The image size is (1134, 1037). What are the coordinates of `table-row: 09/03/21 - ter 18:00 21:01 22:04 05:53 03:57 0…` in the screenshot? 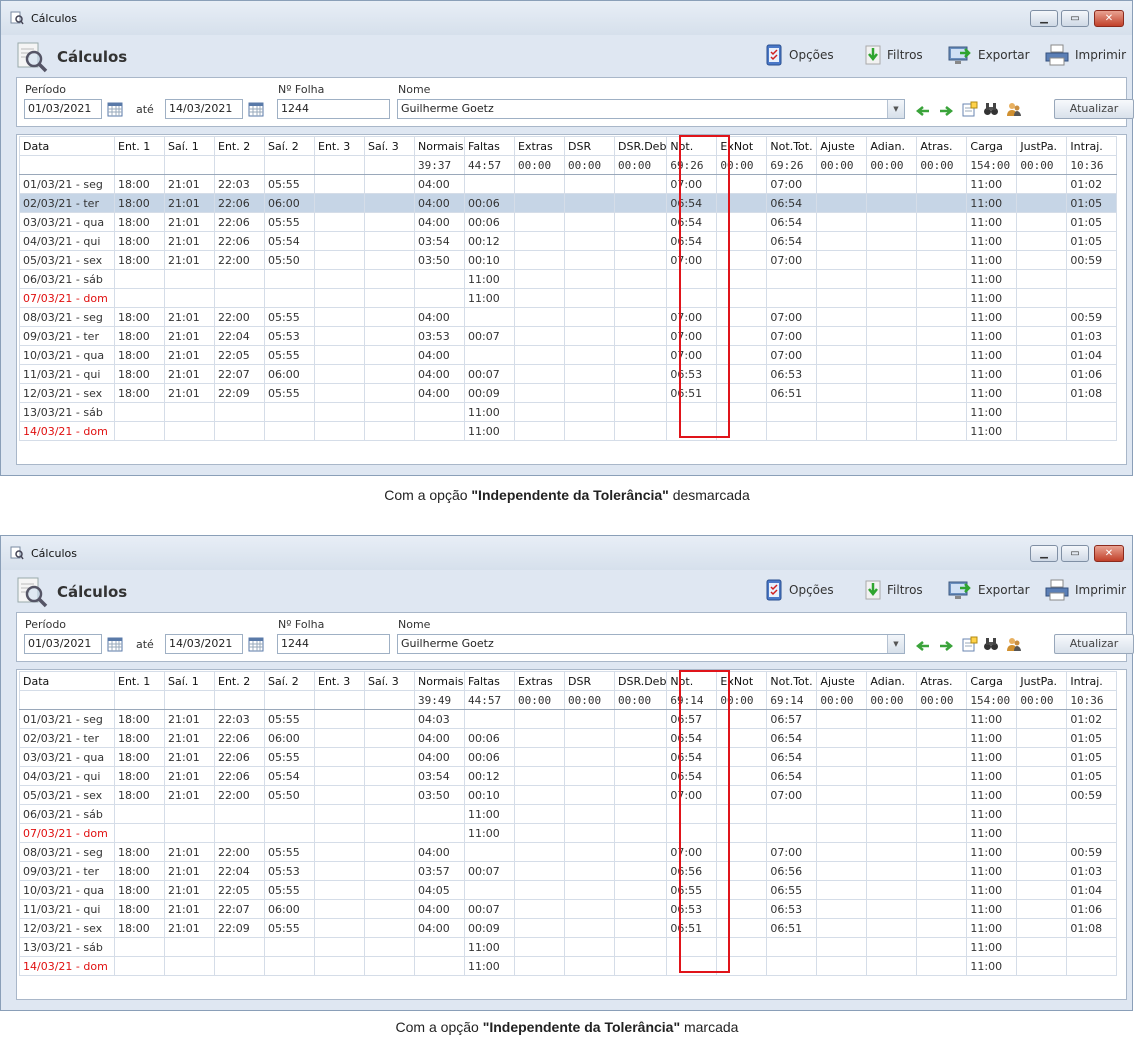 It's located at (568, 871).